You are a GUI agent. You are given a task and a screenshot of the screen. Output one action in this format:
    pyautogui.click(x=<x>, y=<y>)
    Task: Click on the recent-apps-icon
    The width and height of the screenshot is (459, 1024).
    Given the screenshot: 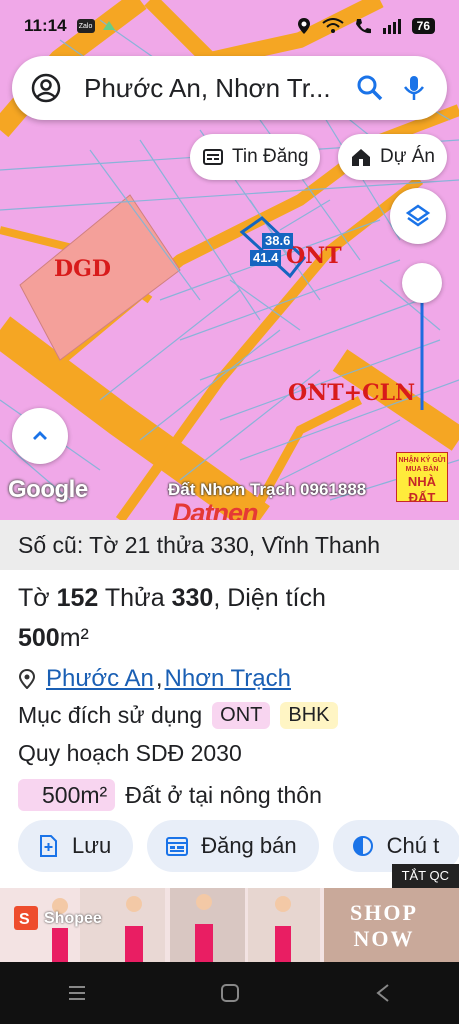 What is the action you would take?
    pyautogui.click(x=77, y=993)
    